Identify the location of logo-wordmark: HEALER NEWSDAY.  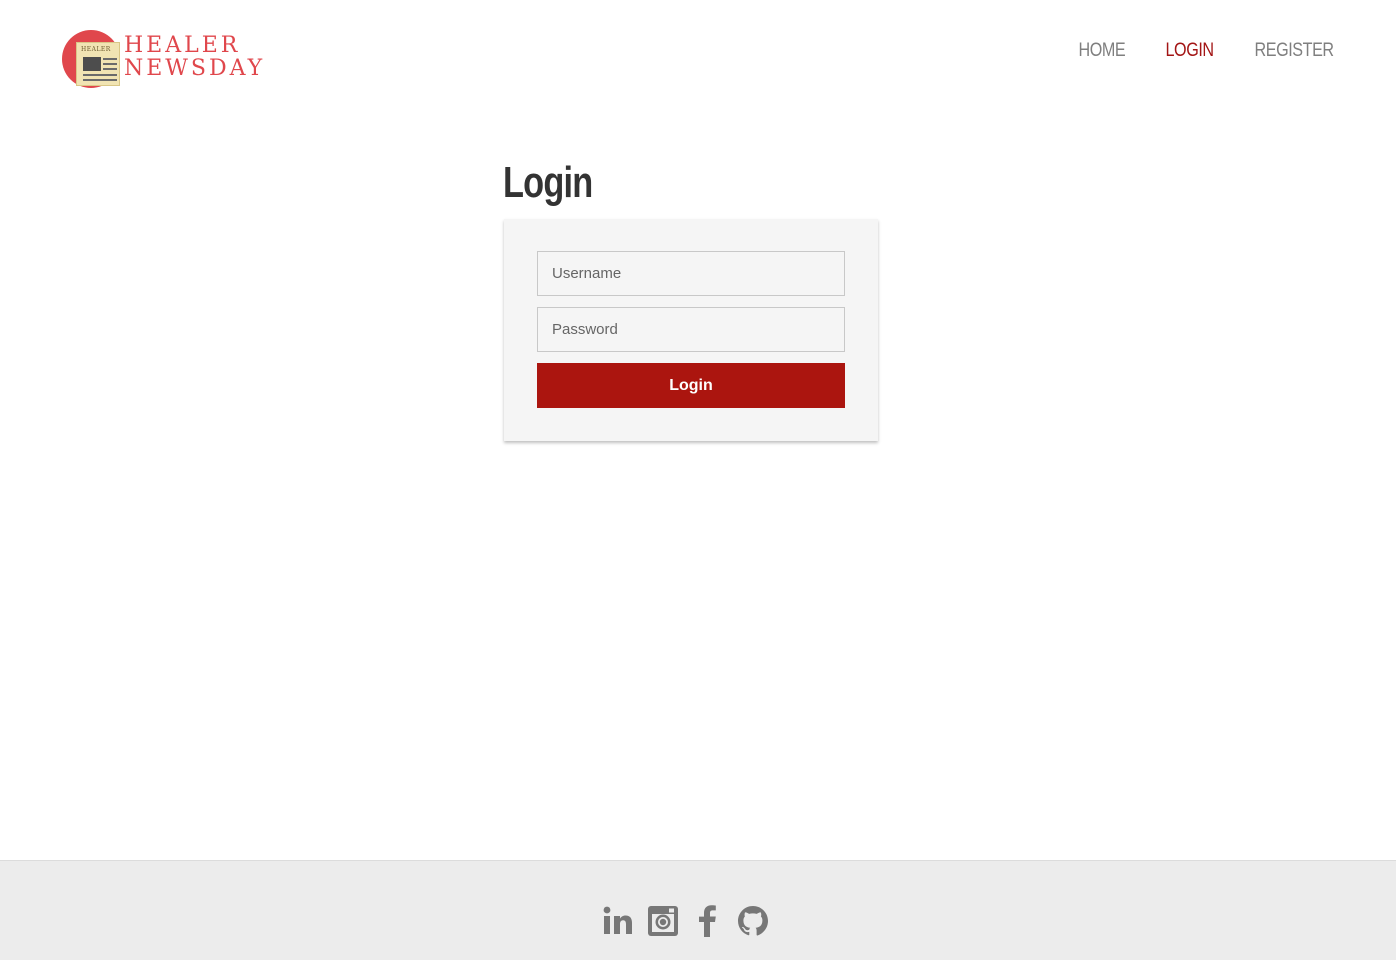
(194, 57).